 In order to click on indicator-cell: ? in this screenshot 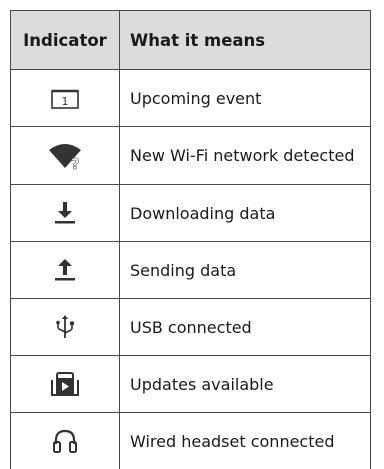, I will do `click(65, 156)`.